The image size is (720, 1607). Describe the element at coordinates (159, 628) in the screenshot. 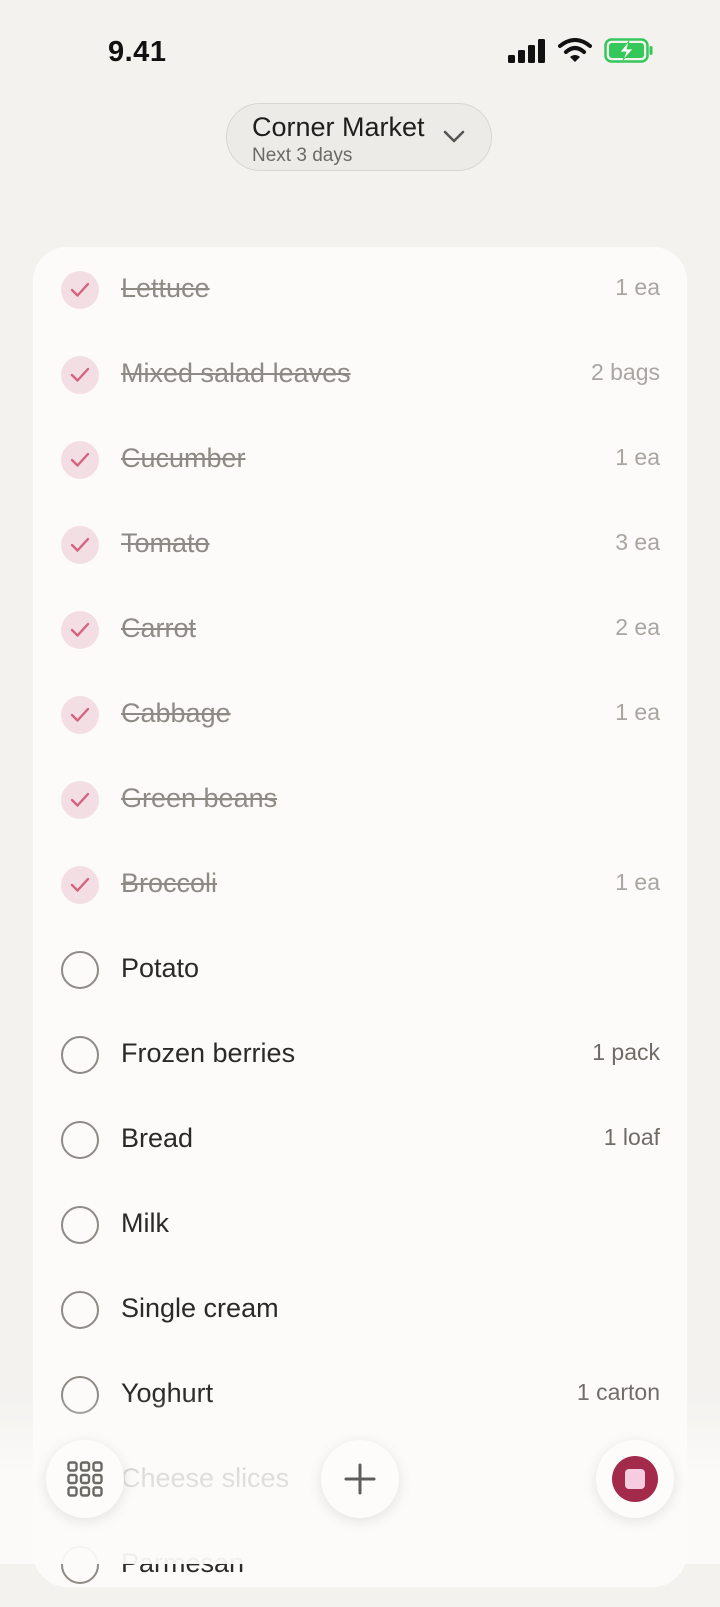

I see `item-name: Carrot` at that location.